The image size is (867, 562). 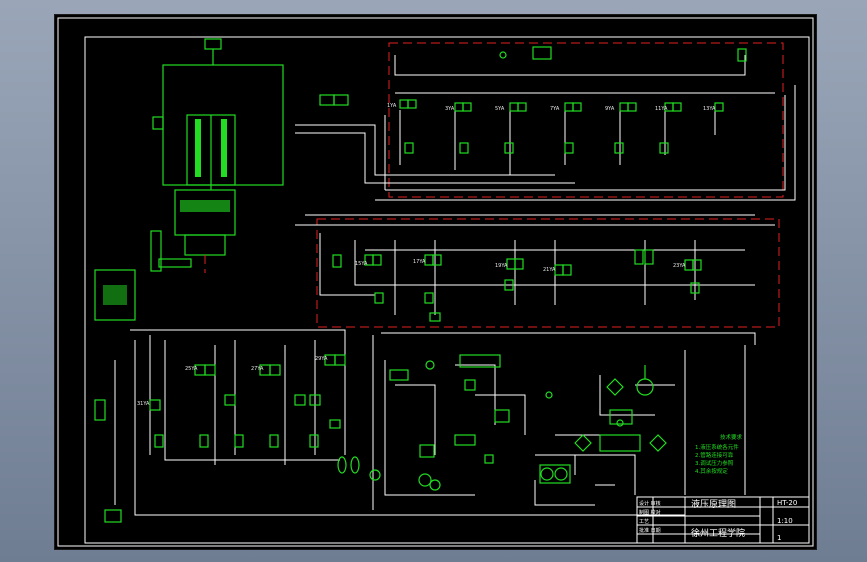 I want to click on sheet: 1, so click(x=779, y=538).